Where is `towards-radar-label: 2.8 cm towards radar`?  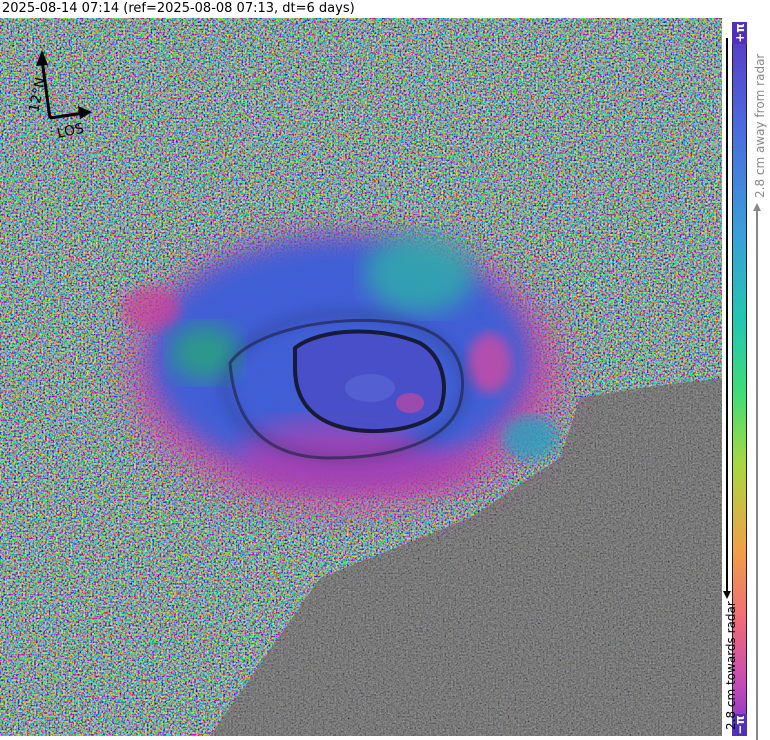
towards-radar-label: 2.8 cm towards radar is located at coordinates (731, 665).